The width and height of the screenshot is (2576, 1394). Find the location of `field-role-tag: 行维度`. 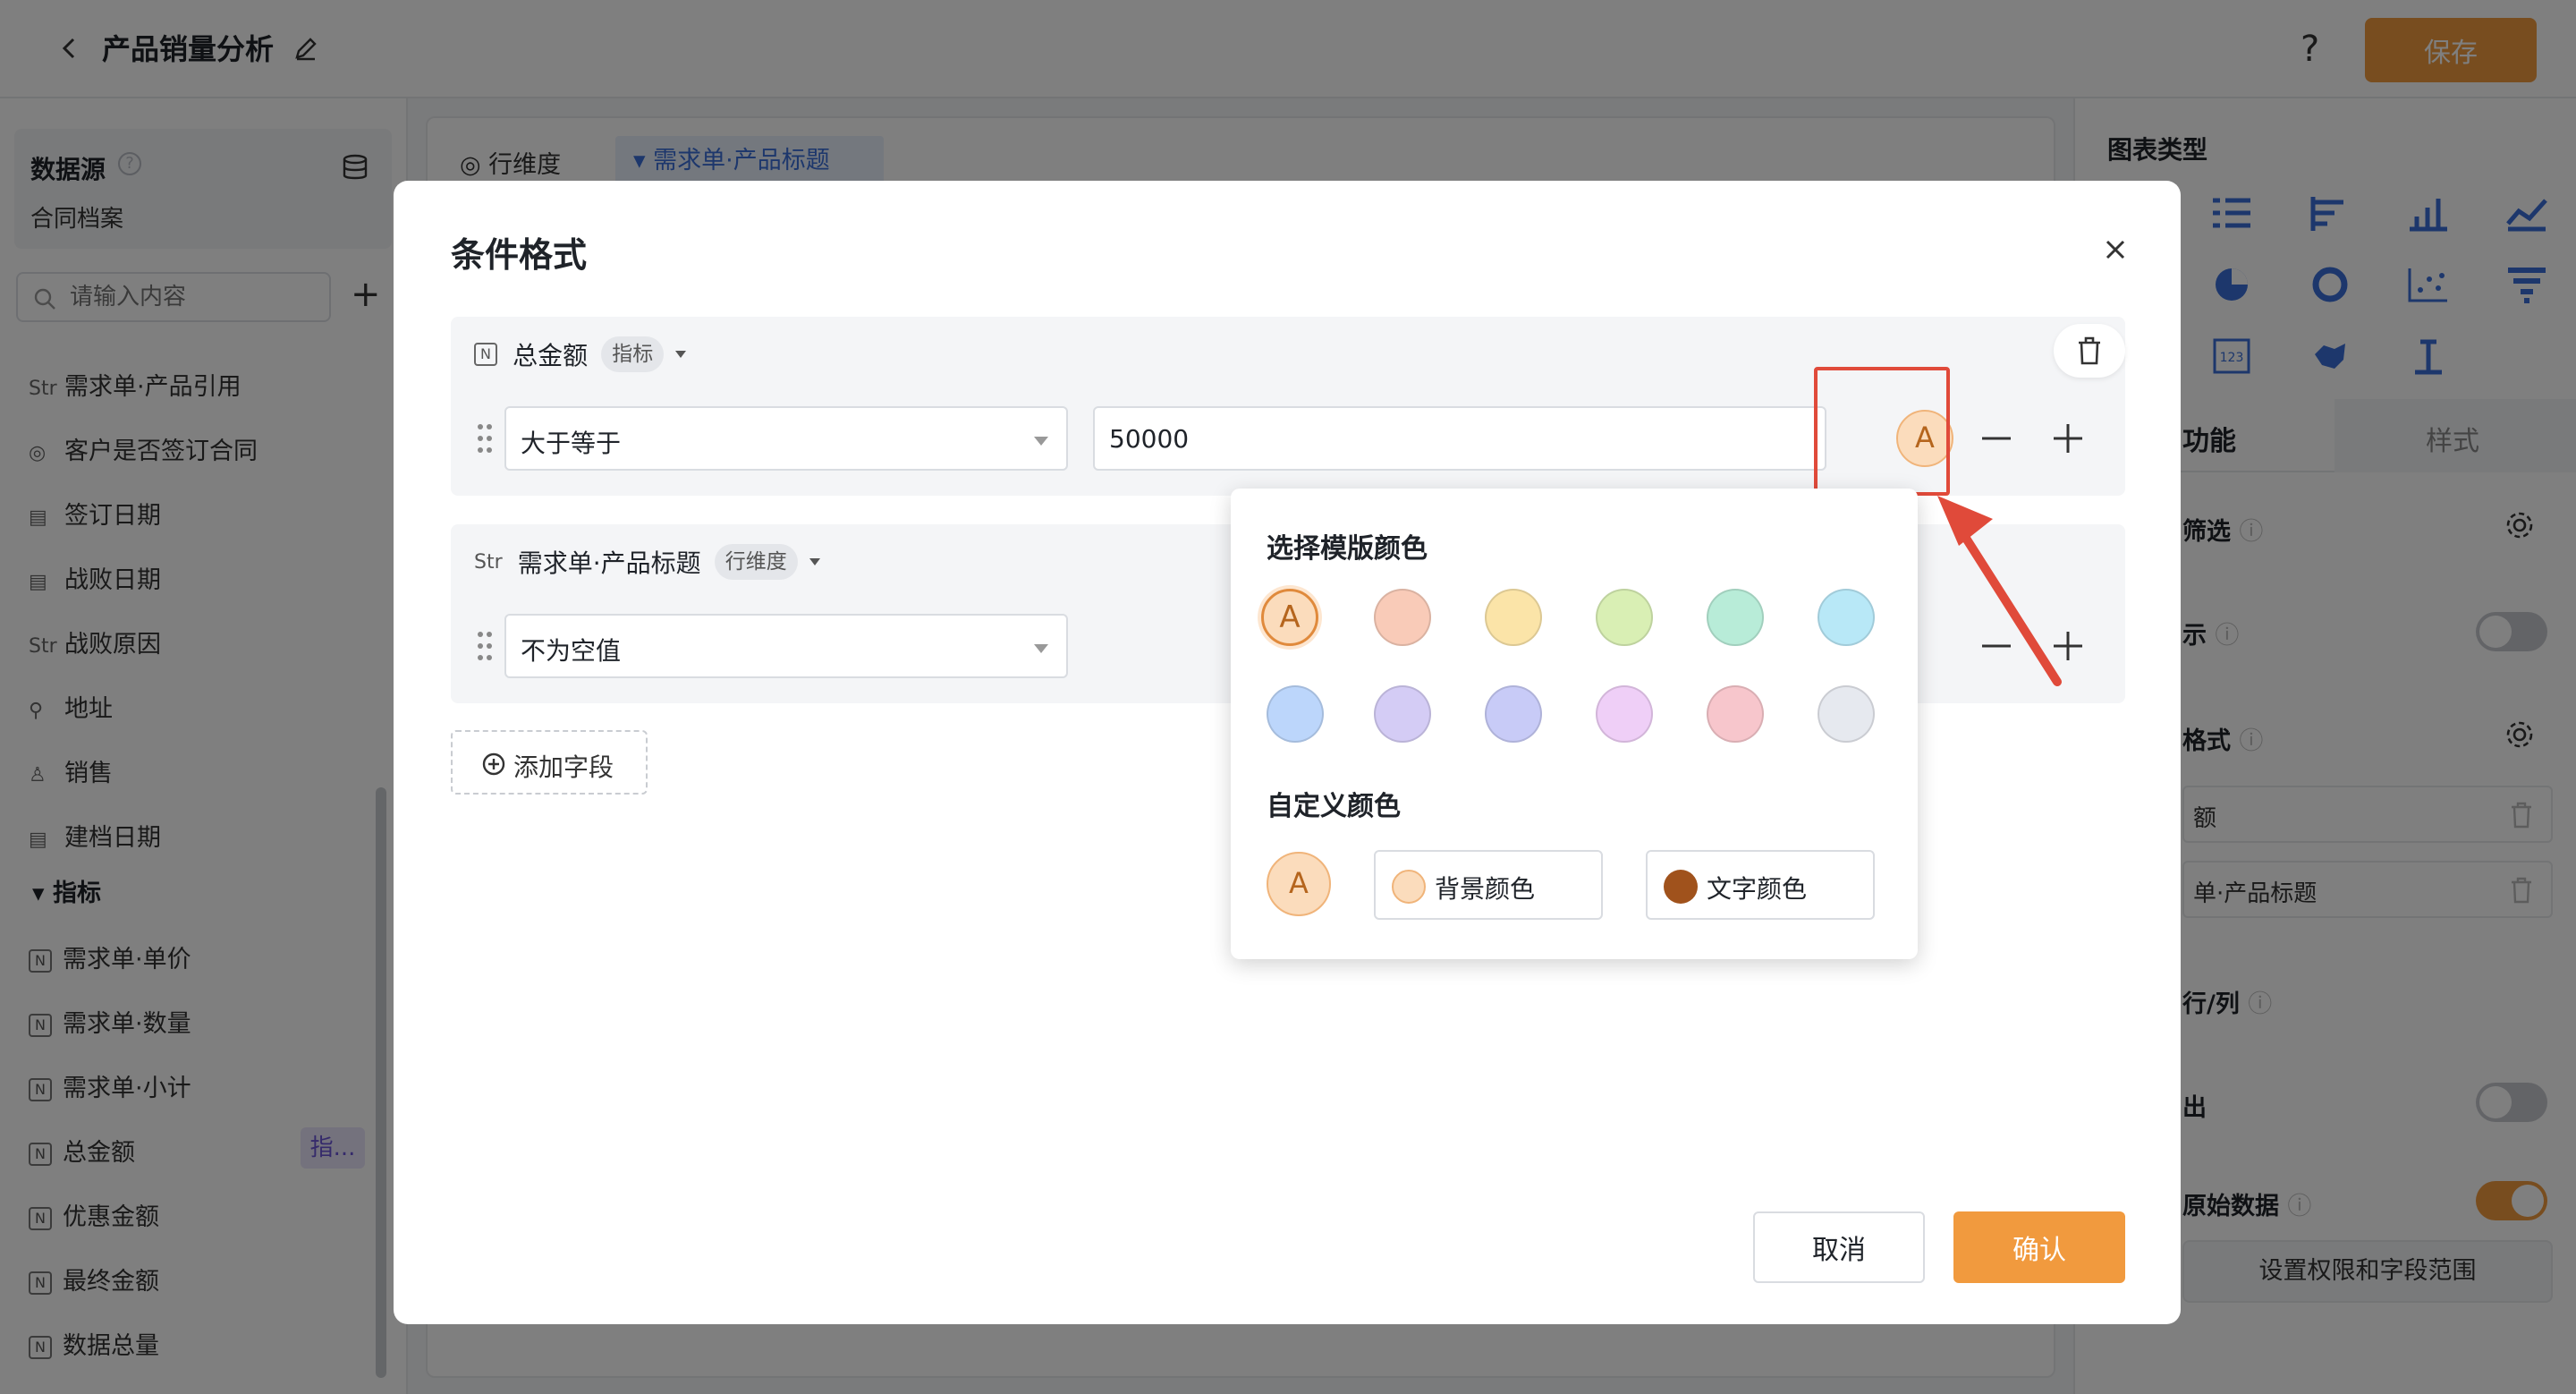

field-role-tag: 行维度 is located at coordinates (756, 562).